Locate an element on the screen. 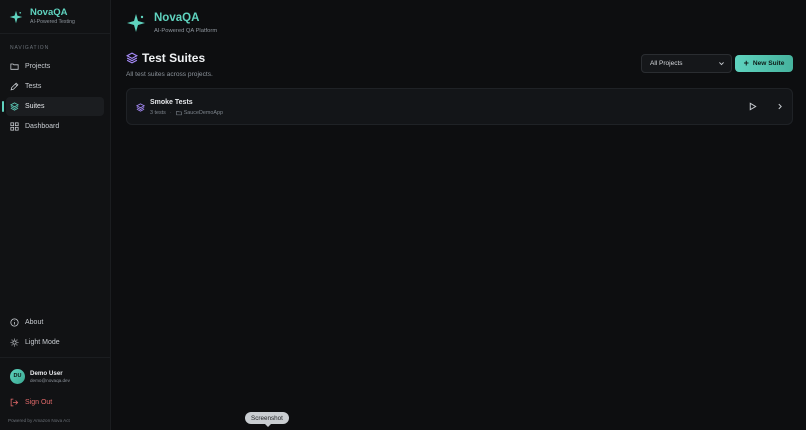 The width and height of the screenshot is (806, 430). sidebar-item-about: About is located at coordinates (55, 322).